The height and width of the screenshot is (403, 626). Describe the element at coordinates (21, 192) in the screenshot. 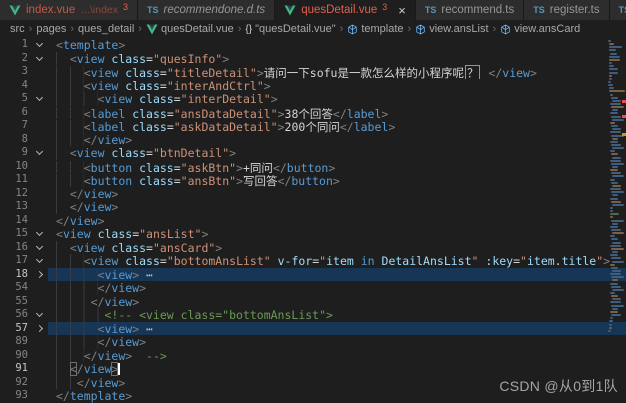

I see `line-number: 12` at that location.